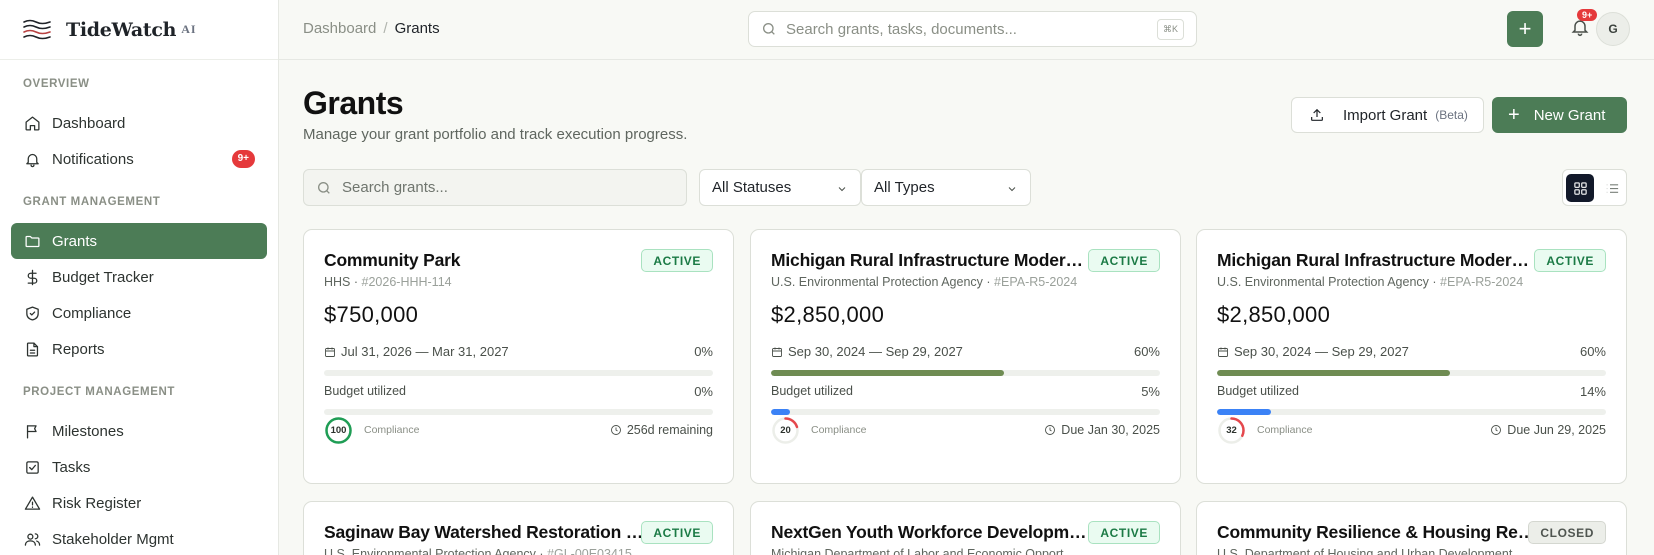  I want to click on global-search-input, so click(966, 29).